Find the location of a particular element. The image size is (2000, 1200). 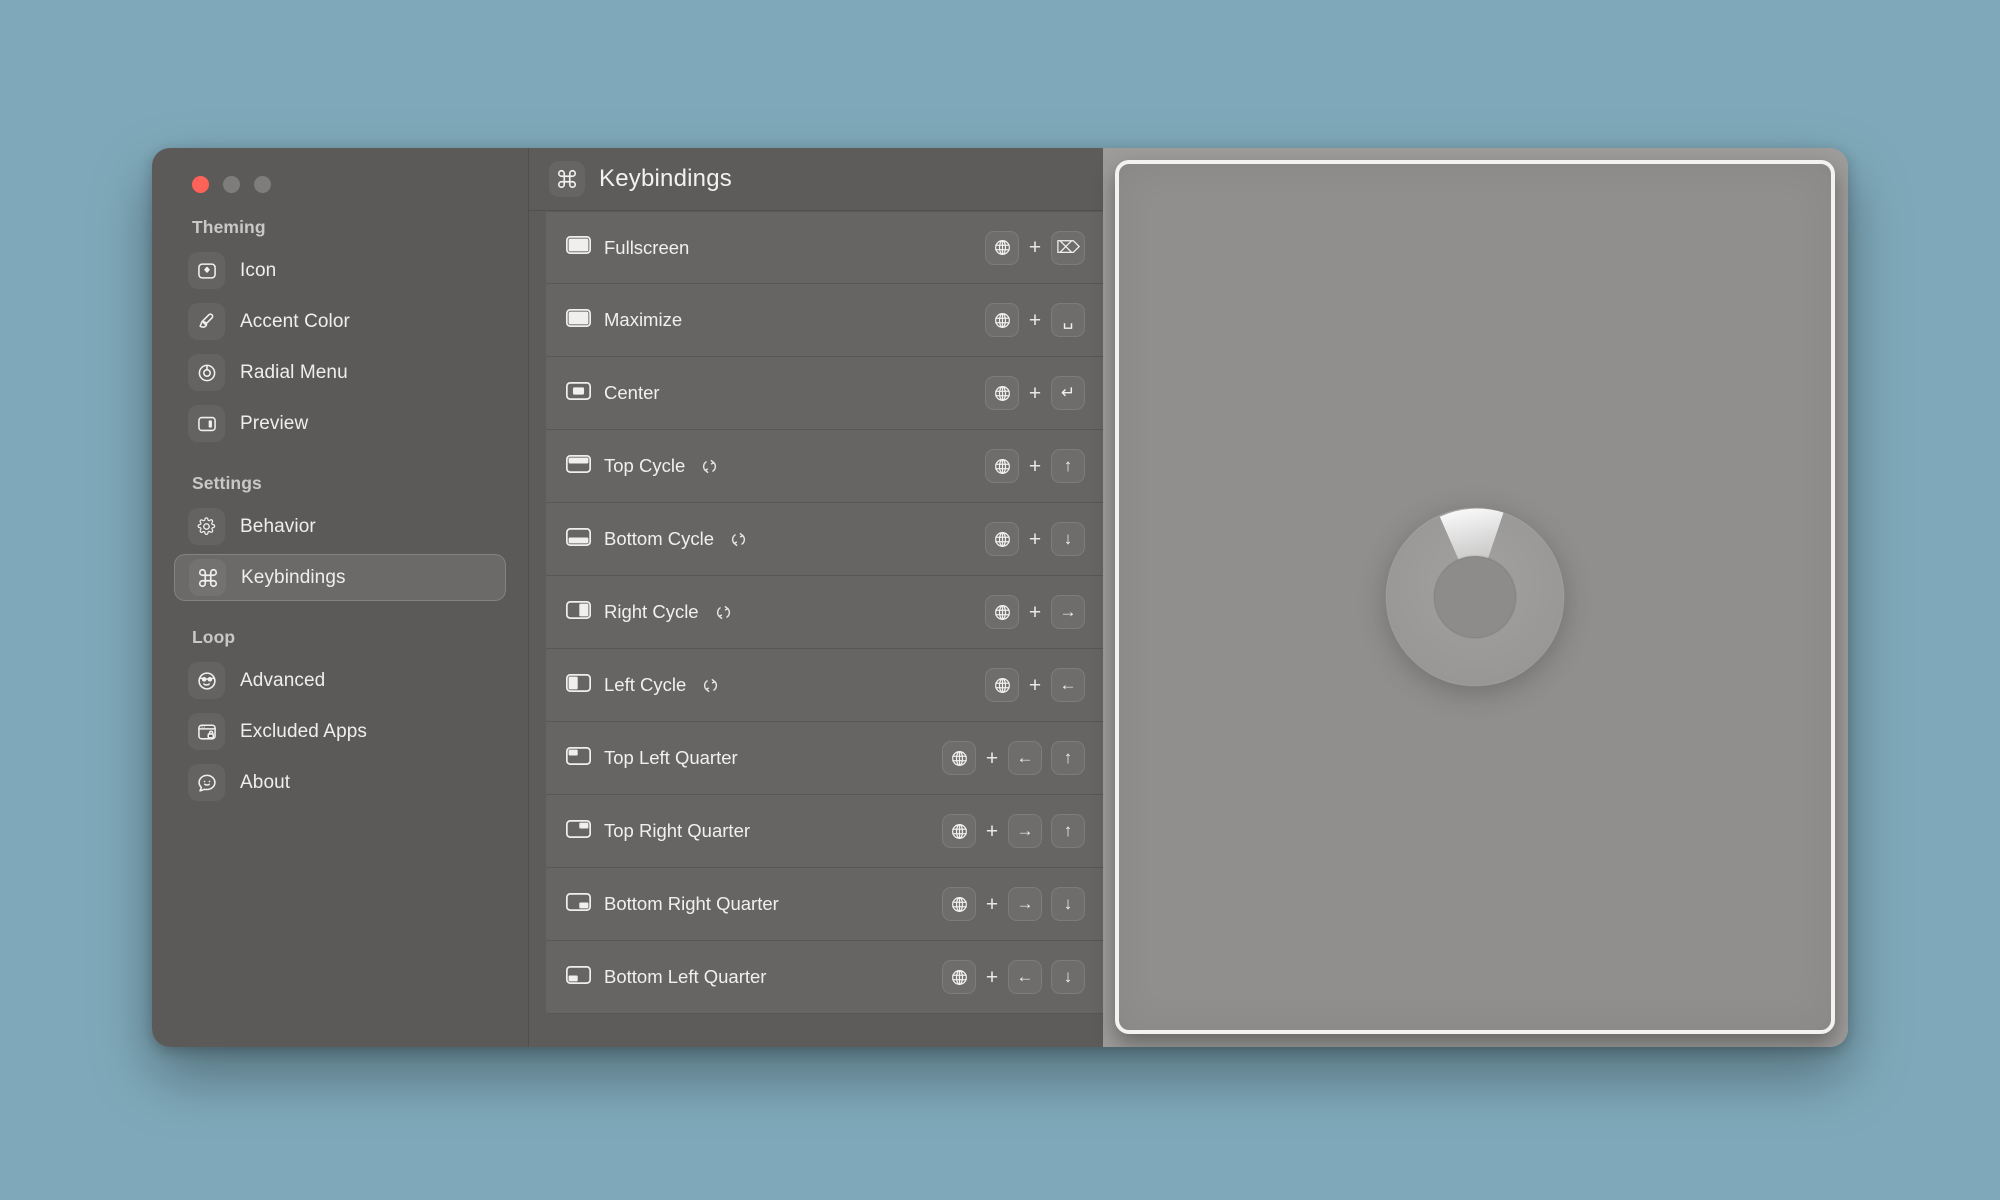

keybinding-shortcut: + ⌦ is located at coordinates (1035, 247).